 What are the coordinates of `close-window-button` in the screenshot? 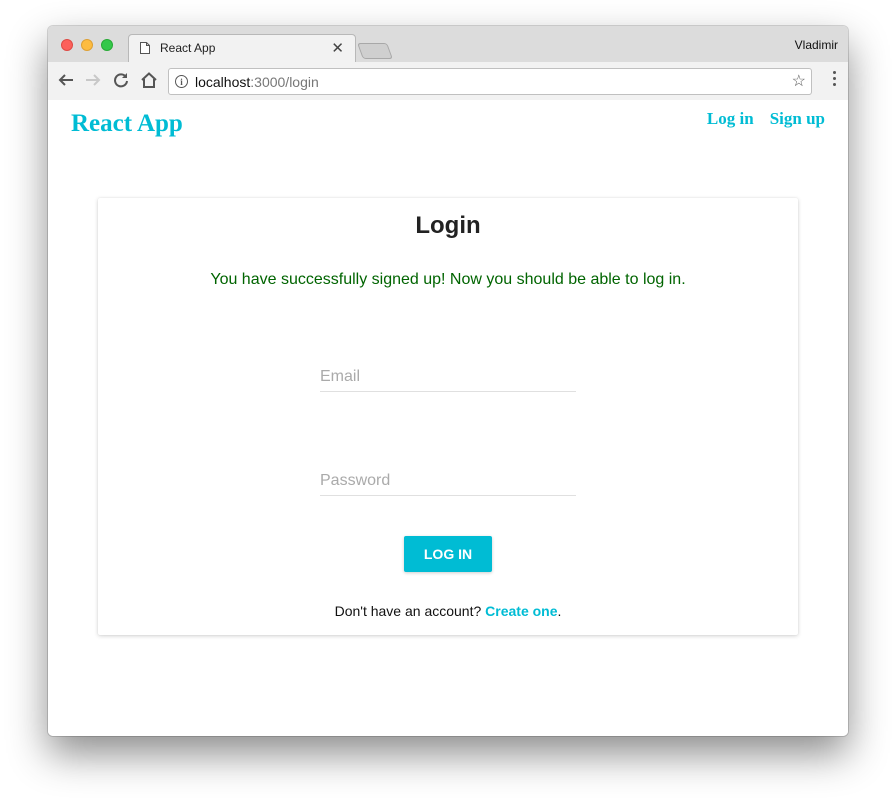 It's located at (67, 45).